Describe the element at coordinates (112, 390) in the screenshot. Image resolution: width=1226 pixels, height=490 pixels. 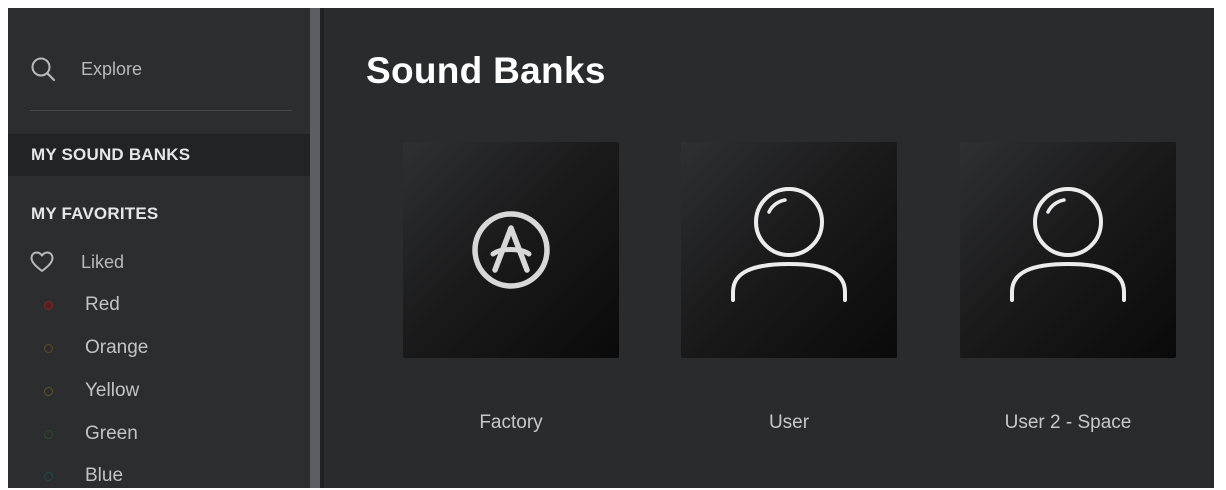
I see `color-label: Yellow` at that location.